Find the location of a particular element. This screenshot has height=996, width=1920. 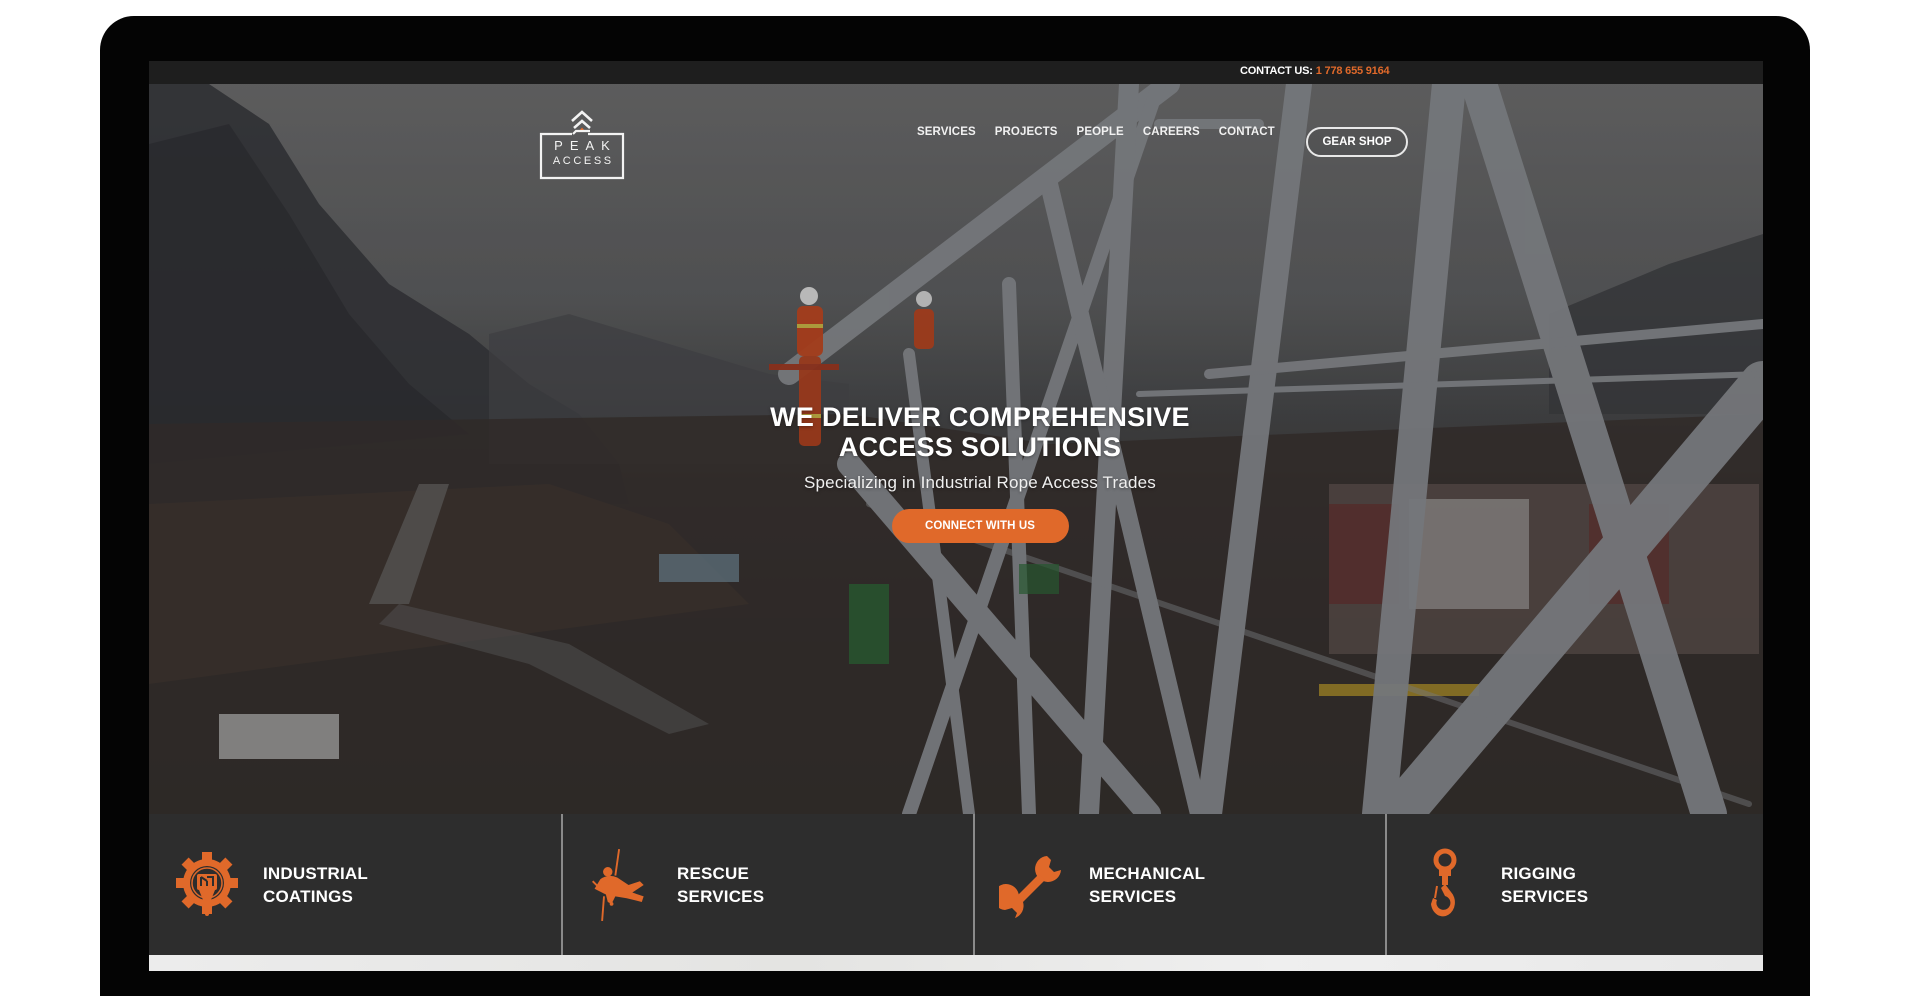

peak-access-logo: PEAK ACCESS is located at coordinates (582, 144).